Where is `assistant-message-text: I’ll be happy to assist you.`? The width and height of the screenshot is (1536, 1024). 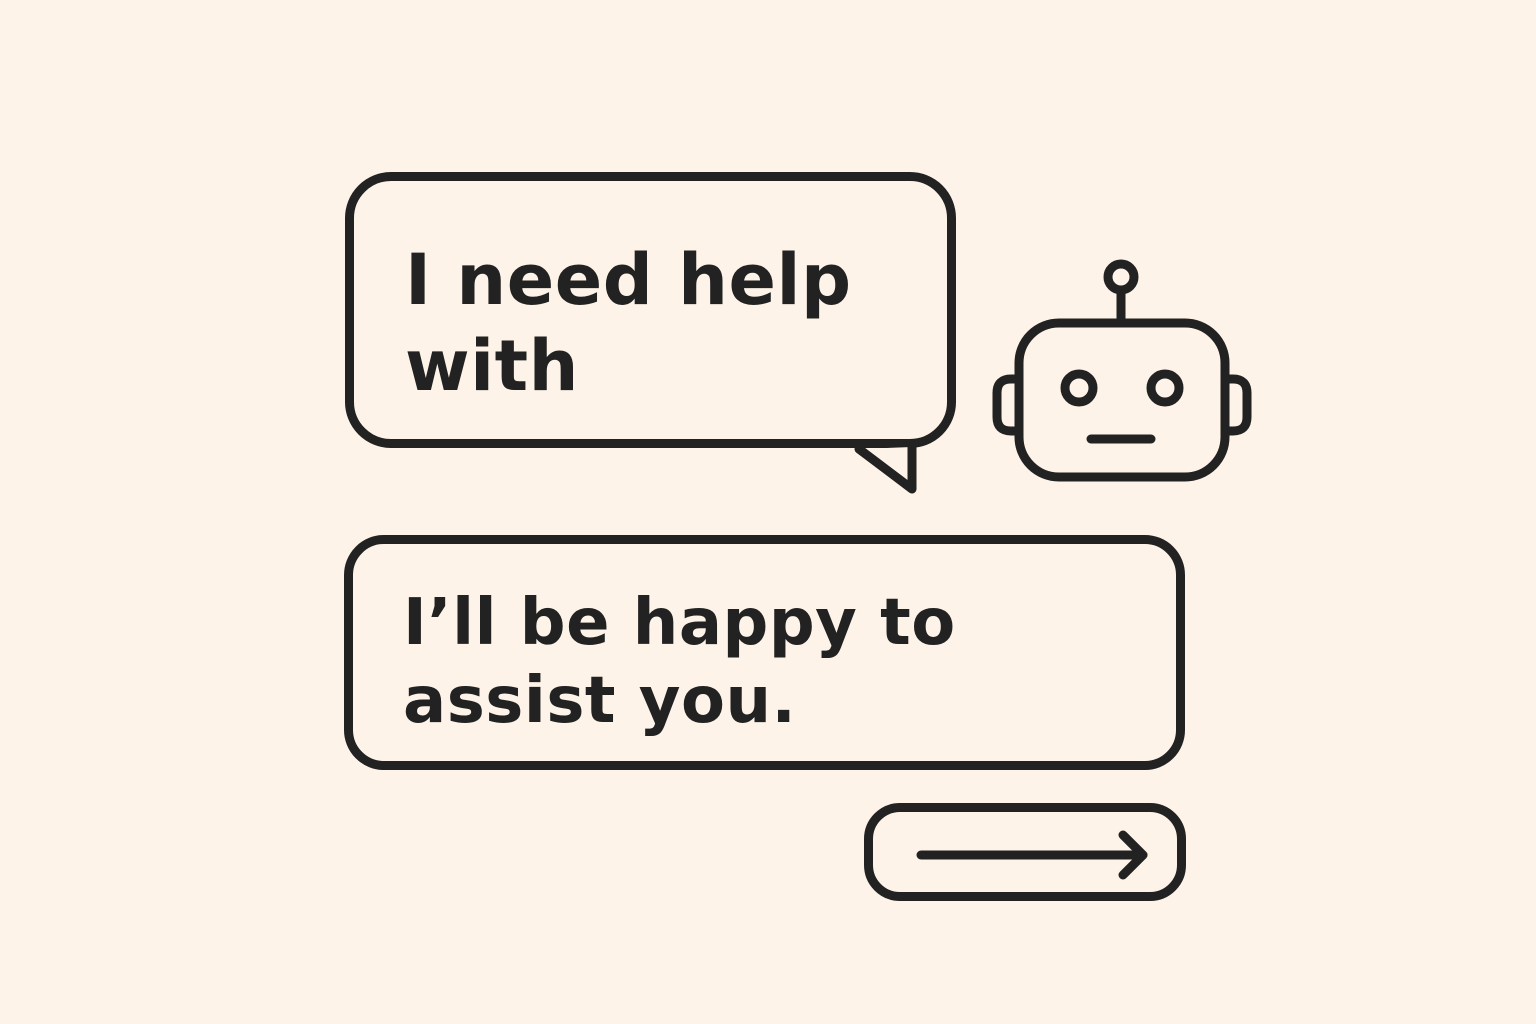
assistant-message-text: I’ll be happy to assist you. is located at coordinates (679, 662).